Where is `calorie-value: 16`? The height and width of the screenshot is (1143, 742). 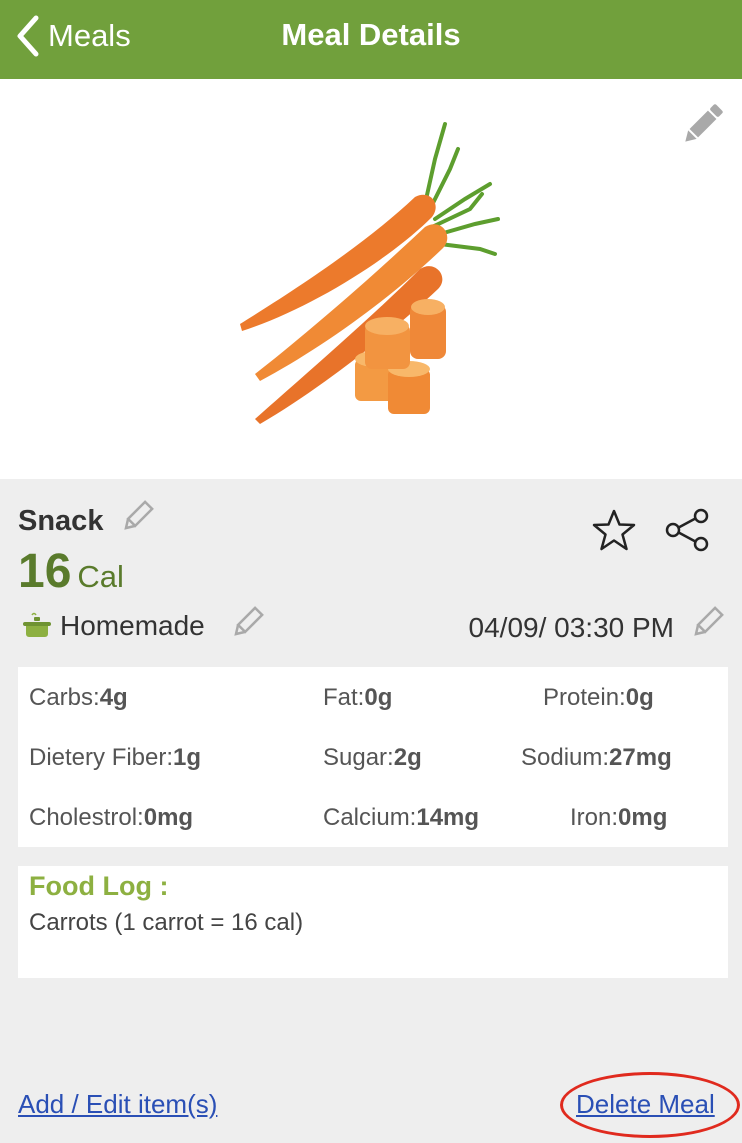 calorie-value: 16 is located at coordinates (45, 571).